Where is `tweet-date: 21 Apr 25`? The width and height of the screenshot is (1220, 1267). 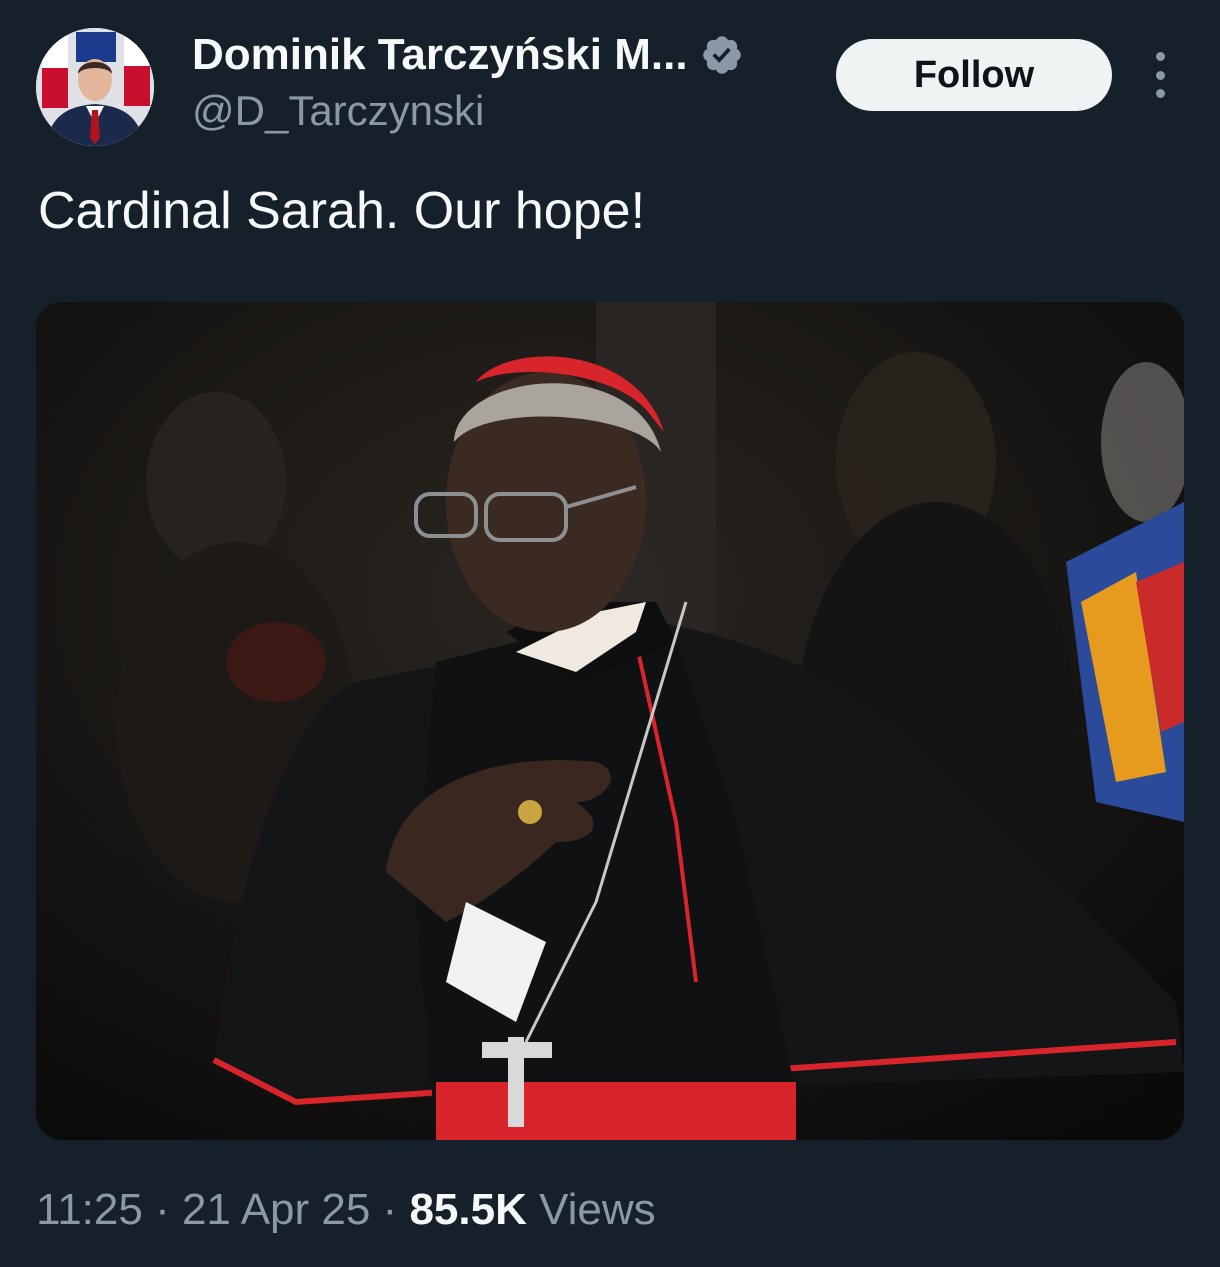 tweet-date: 21 Apr 25 is located at coordinates (276, 1209).